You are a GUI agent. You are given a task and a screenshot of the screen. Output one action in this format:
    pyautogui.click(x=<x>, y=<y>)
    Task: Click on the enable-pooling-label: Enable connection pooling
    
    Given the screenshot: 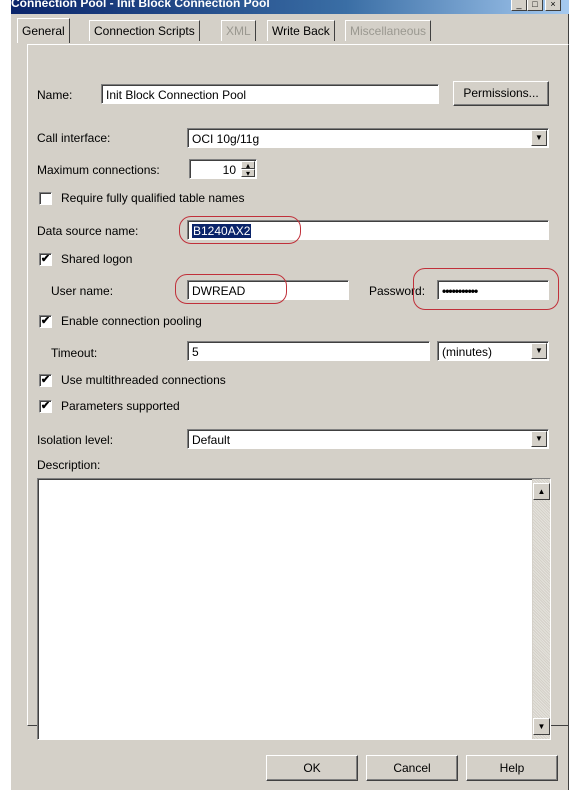 What is the action you would take?
    pyautogui.click(x=131, y=321)
    